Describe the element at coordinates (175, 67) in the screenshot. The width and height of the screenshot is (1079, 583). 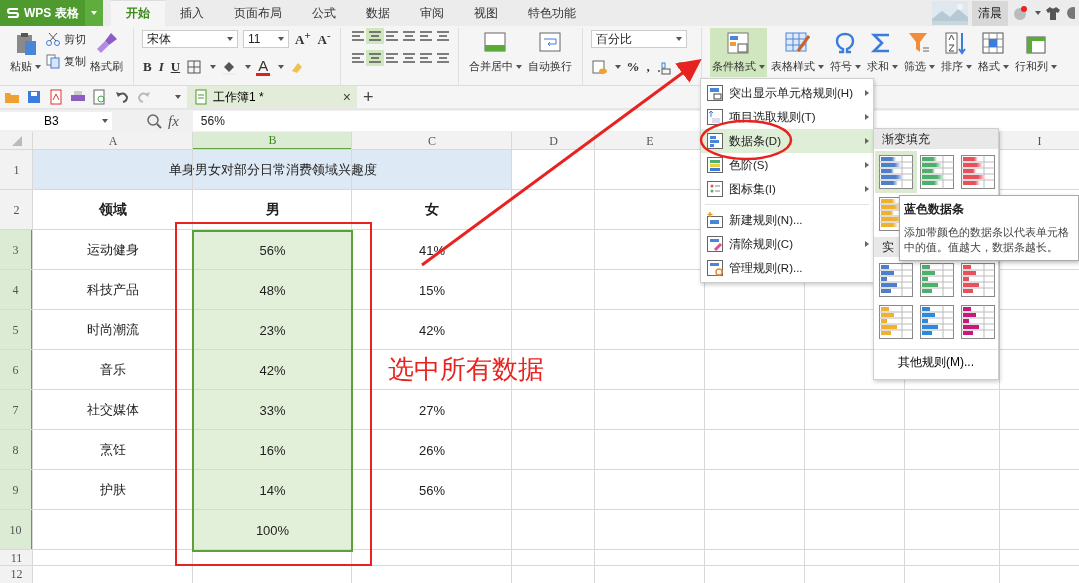
I see `underline-button: U` at that location.